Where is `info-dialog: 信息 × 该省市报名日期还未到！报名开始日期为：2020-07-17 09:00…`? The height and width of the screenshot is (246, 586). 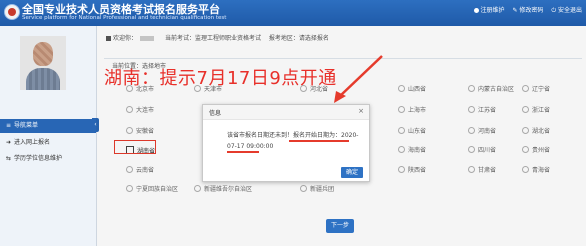
info-dialog: 信息 × 该省市报名日期还未到！报名开始日期为：2020-07-17 09:00… is located at coordinates (286, 143).